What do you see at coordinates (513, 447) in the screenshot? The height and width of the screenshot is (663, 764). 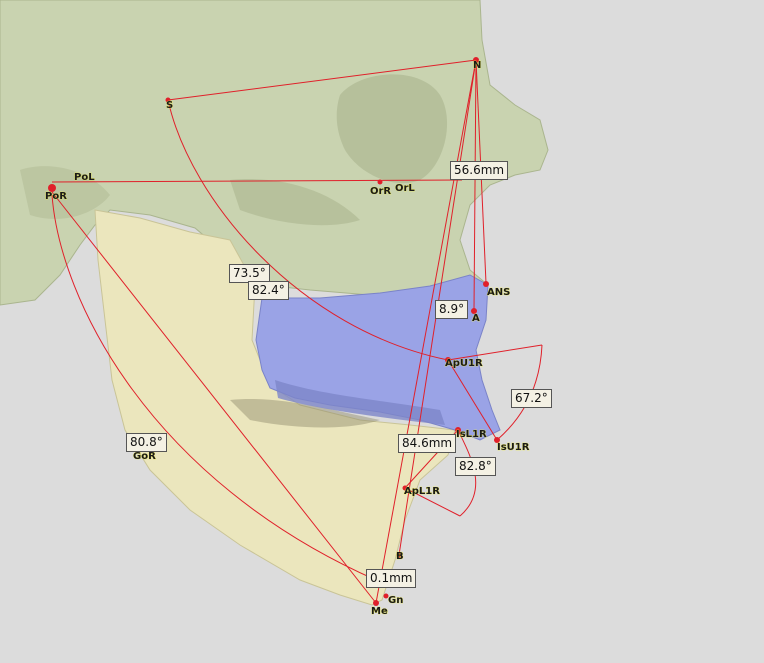 I see `landmark-isu1r-label: IsU1R` at bounding box center [513, 447].